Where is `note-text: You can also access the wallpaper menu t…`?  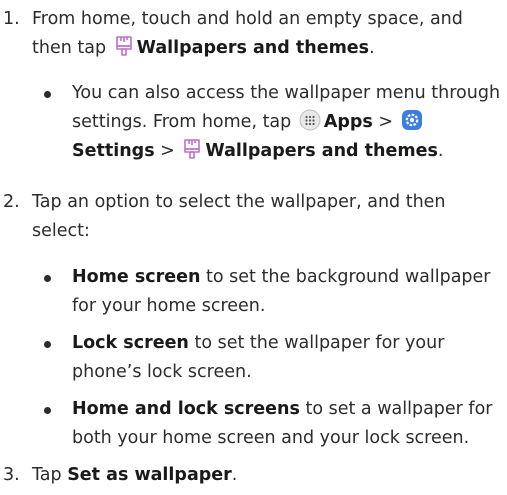
note-text: You can also access the wallpaper menu t… is located at coordinates (286, 122).